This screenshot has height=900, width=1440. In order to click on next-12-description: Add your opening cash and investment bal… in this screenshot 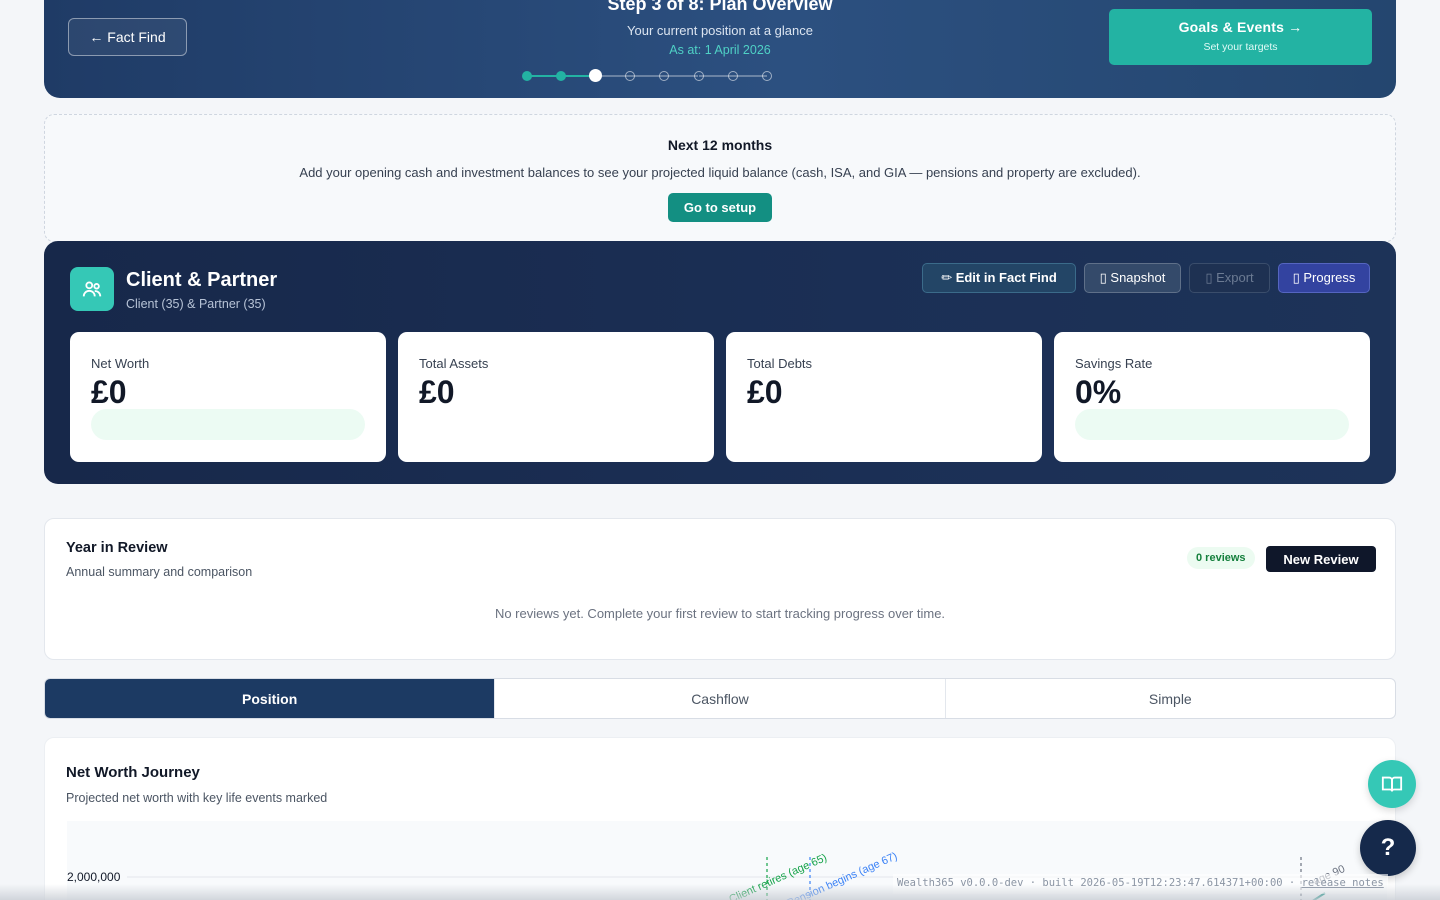, I will do `click(720, 172)`.